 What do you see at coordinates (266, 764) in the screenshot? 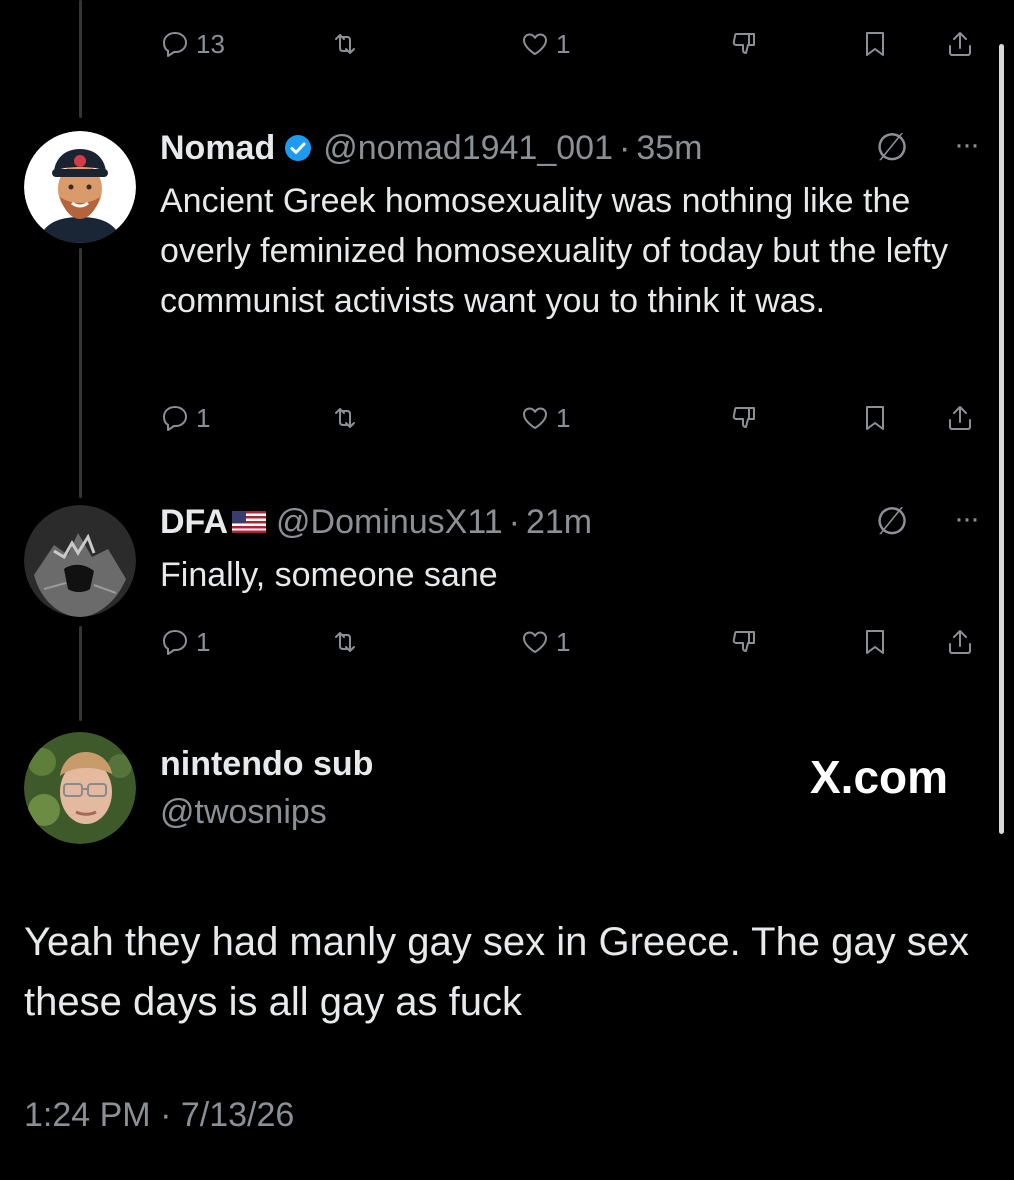
I see `main-display-name: nintendo sub` at bounding box center [266, 764].